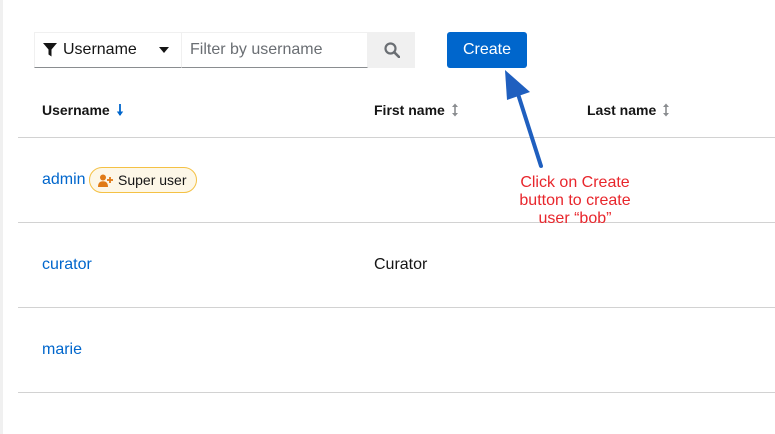 This screenshot has width=775, height=434. Describe the element at coordinates (1, 217) in the screenshot. I see `left-edge-rule` at that location.